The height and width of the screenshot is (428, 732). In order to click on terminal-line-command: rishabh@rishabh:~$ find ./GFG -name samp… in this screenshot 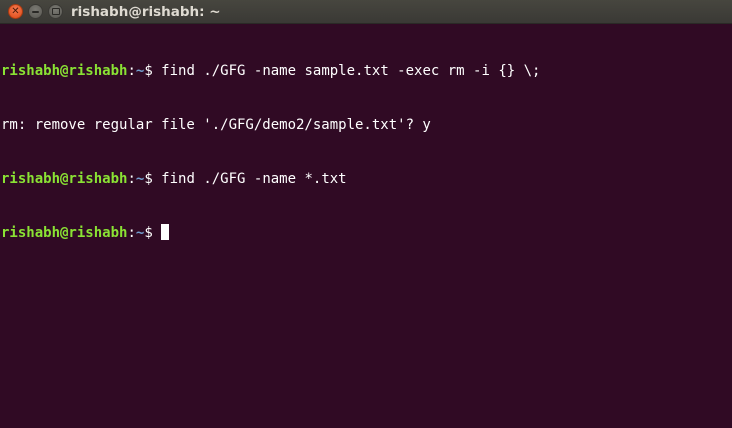, I will do `click(366, 71)`.